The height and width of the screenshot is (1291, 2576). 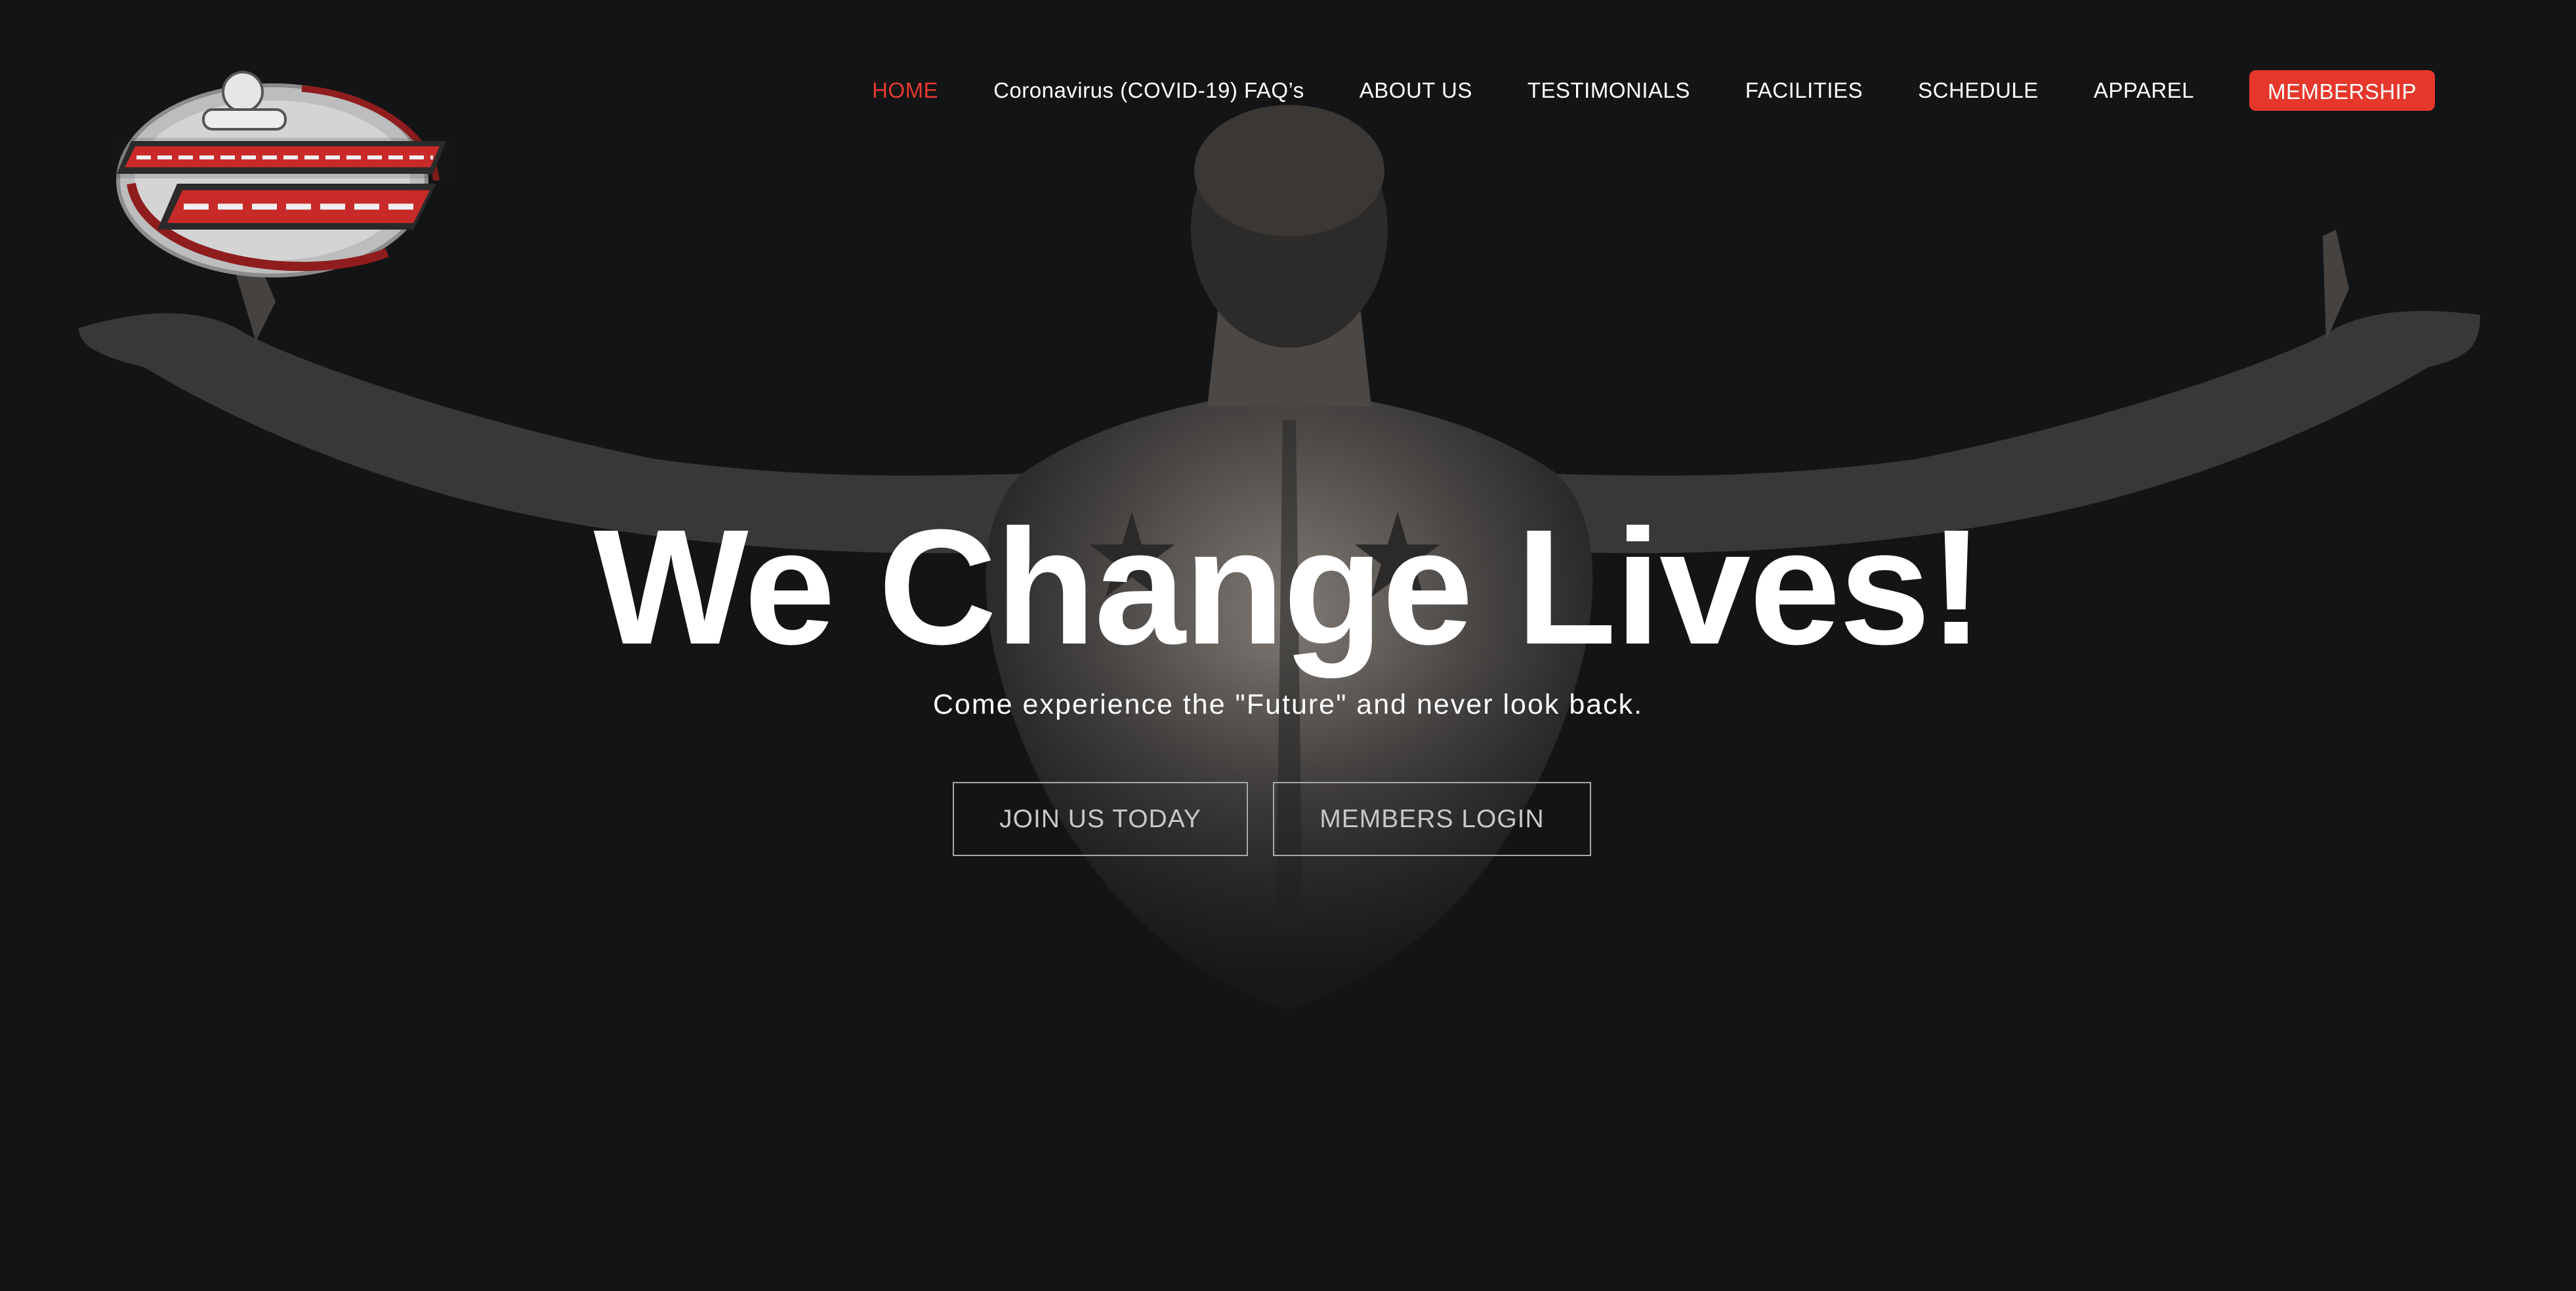 What do you see at coordinates (1148, 90) in the screenshot?
I see `nav-item-covid-faqs: Coronavirus (COVID-19) FAQ’s` at bounding box center [1148, 90].